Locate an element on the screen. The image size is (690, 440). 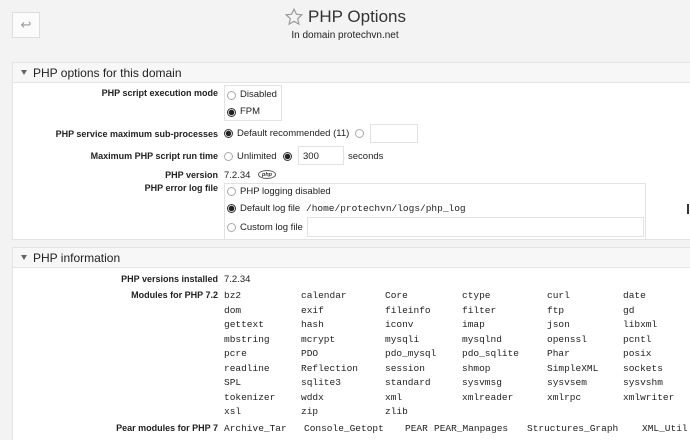
module-item: sysvsem is located at coordinates (567, 382).